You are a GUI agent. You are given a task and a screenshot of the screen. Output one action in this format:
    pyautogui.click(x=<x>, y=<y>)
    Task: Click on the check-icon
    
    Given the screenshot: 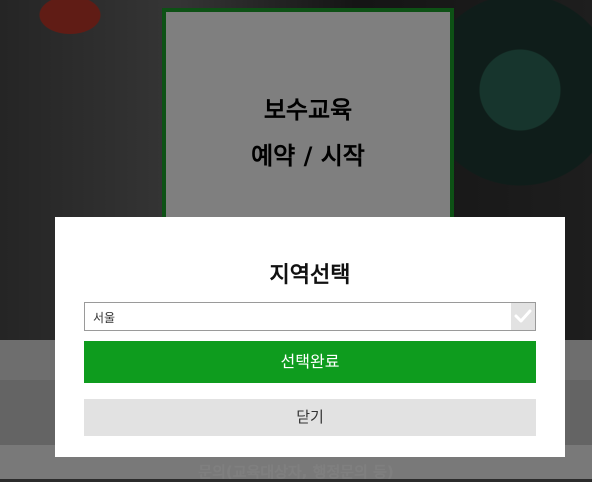 What is the action you would take?
    pyautogui.click(x=523, y=316)
    